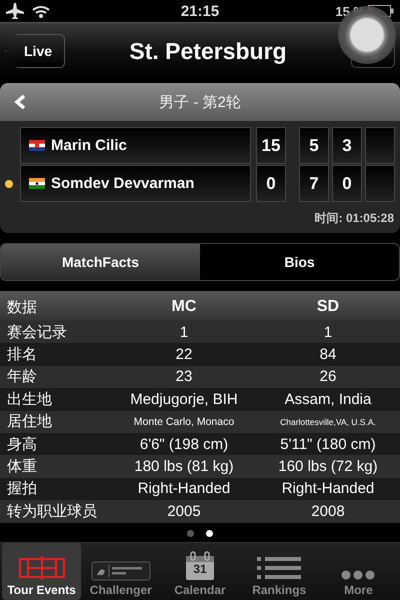 This screenshot has height=600, width=400. I want to click on table-cell-text: 22, so click(184, 355).